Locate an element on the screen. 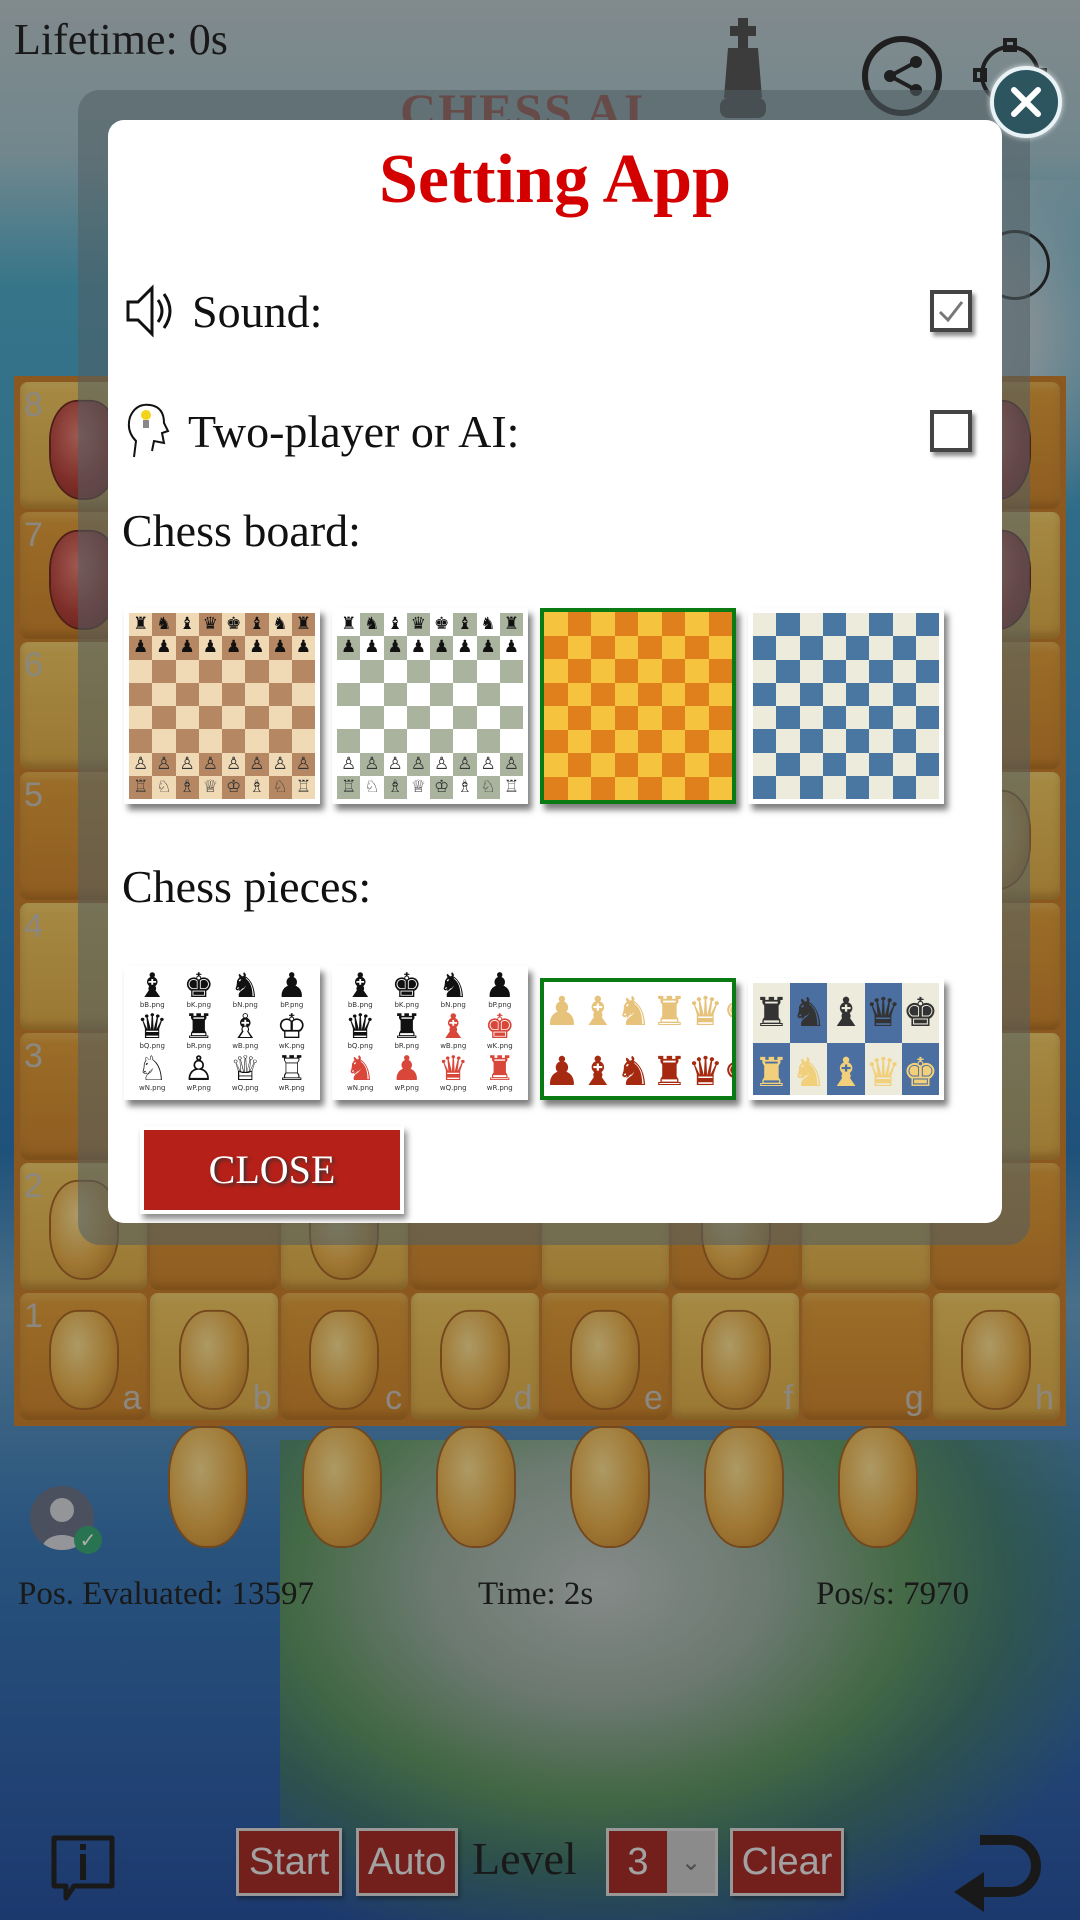 The image size is (1080, 1920). speaker-icon is located at coordinates (149, 311).